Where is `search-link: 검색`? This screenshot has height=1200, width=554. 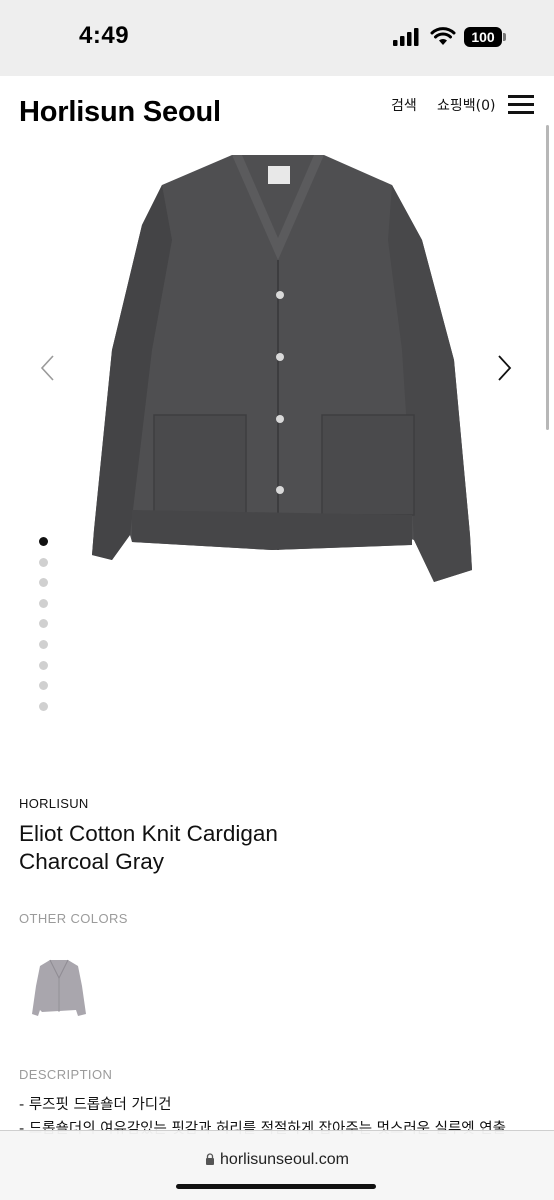
search-link: 검색 is located at coordinates (404, 105).